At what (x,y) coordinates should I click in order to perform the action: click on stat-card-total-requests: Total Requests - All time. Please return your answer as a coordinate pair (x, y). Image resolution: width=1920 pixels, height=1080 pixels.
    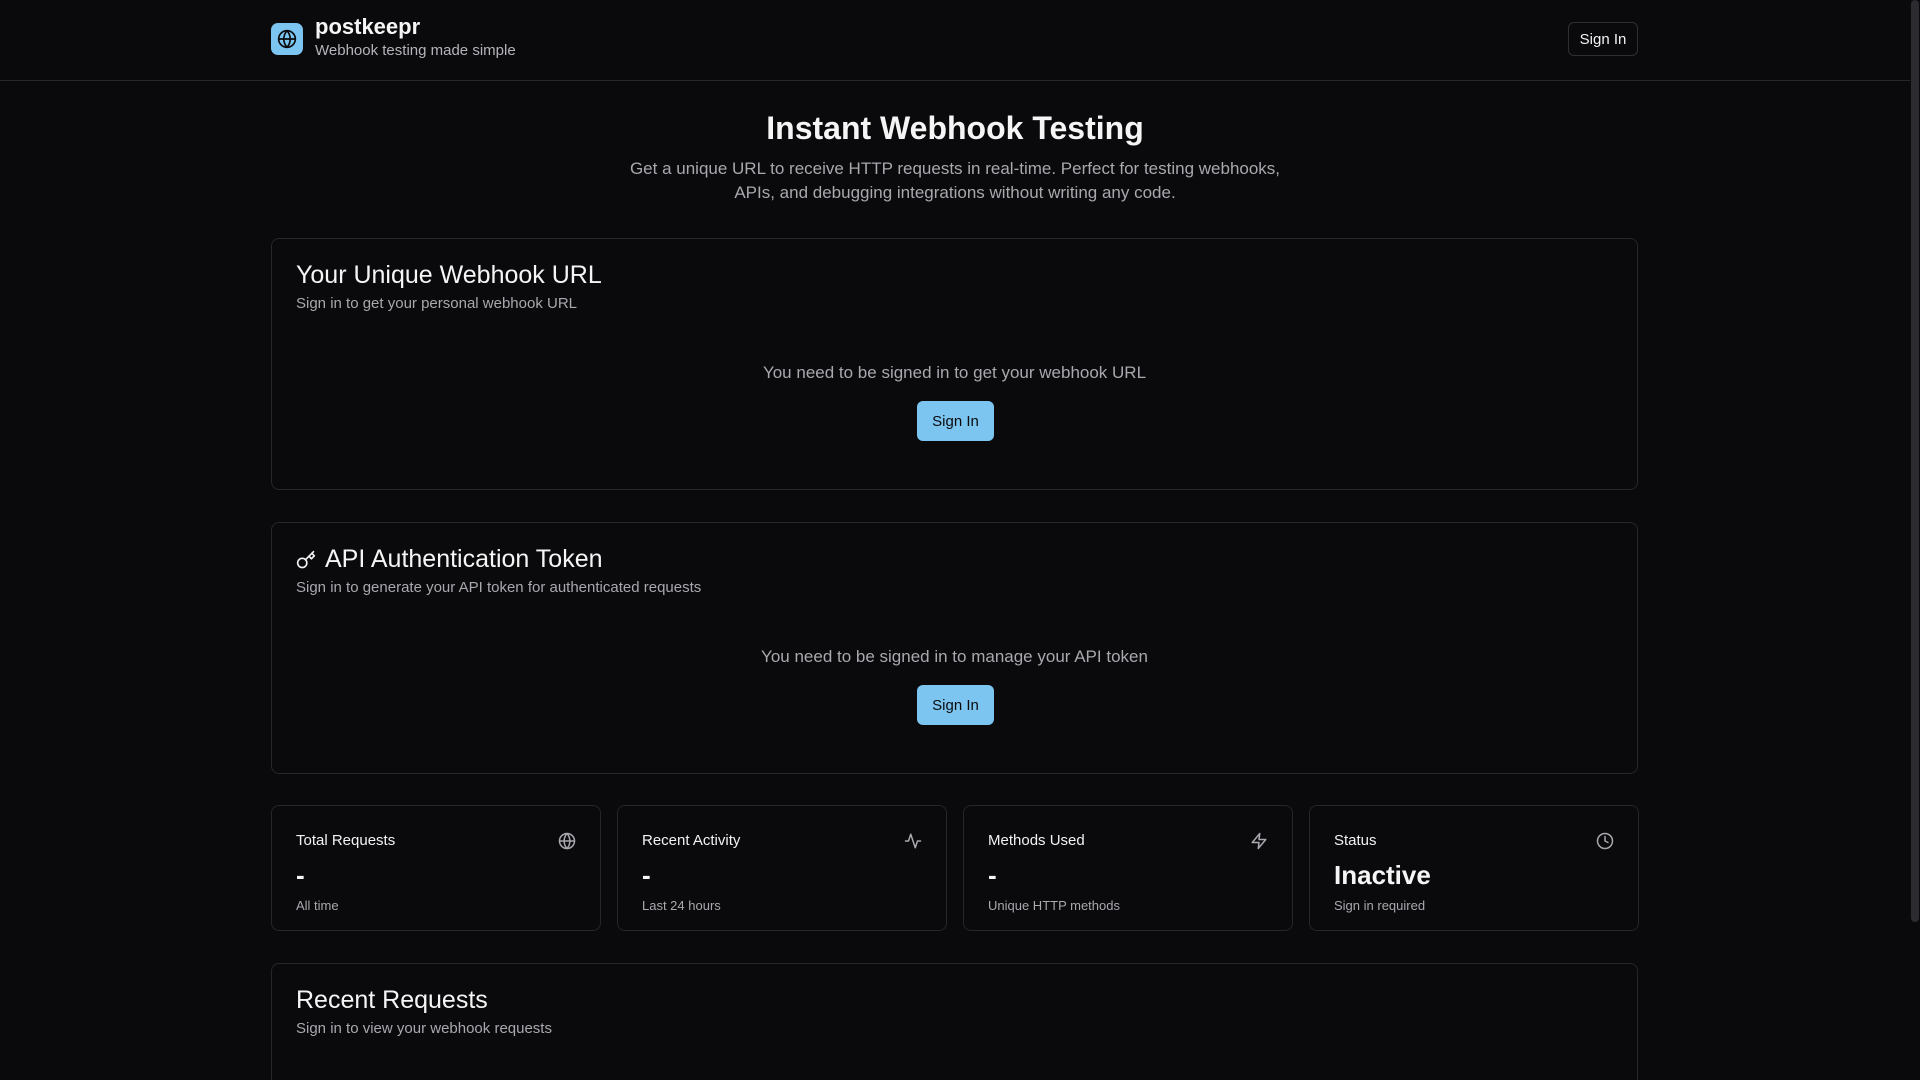
    Looking at the image, I should click on (436, 868).